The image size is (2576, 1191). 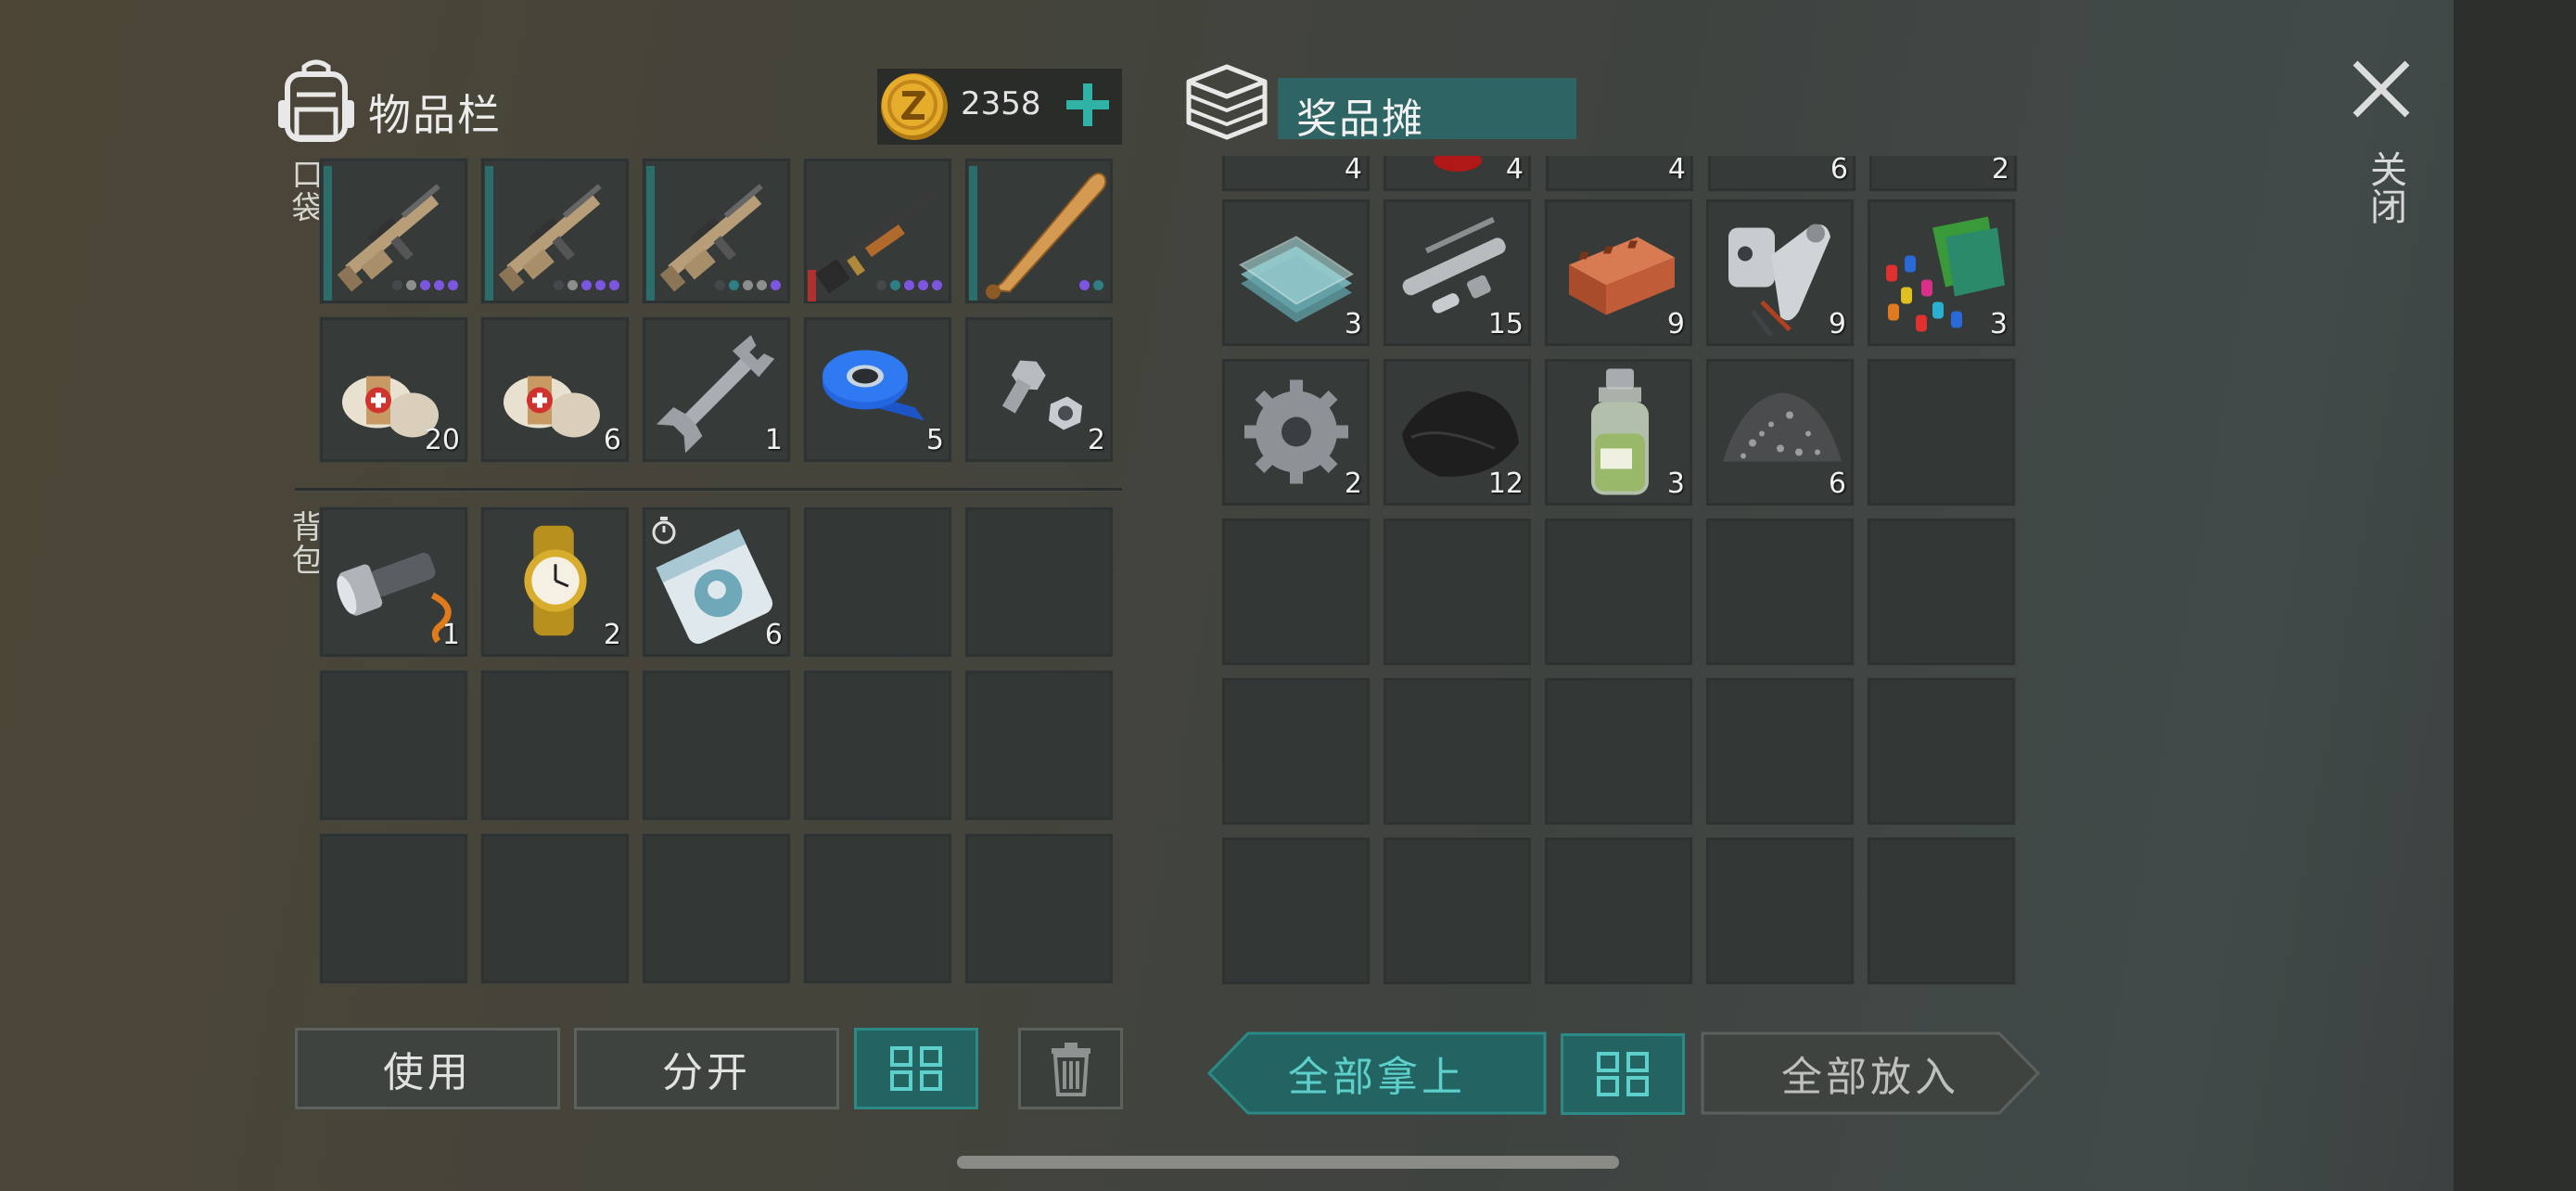 I want to click on stall-title-box: 奖品摊, so click(x=1427, y=111).